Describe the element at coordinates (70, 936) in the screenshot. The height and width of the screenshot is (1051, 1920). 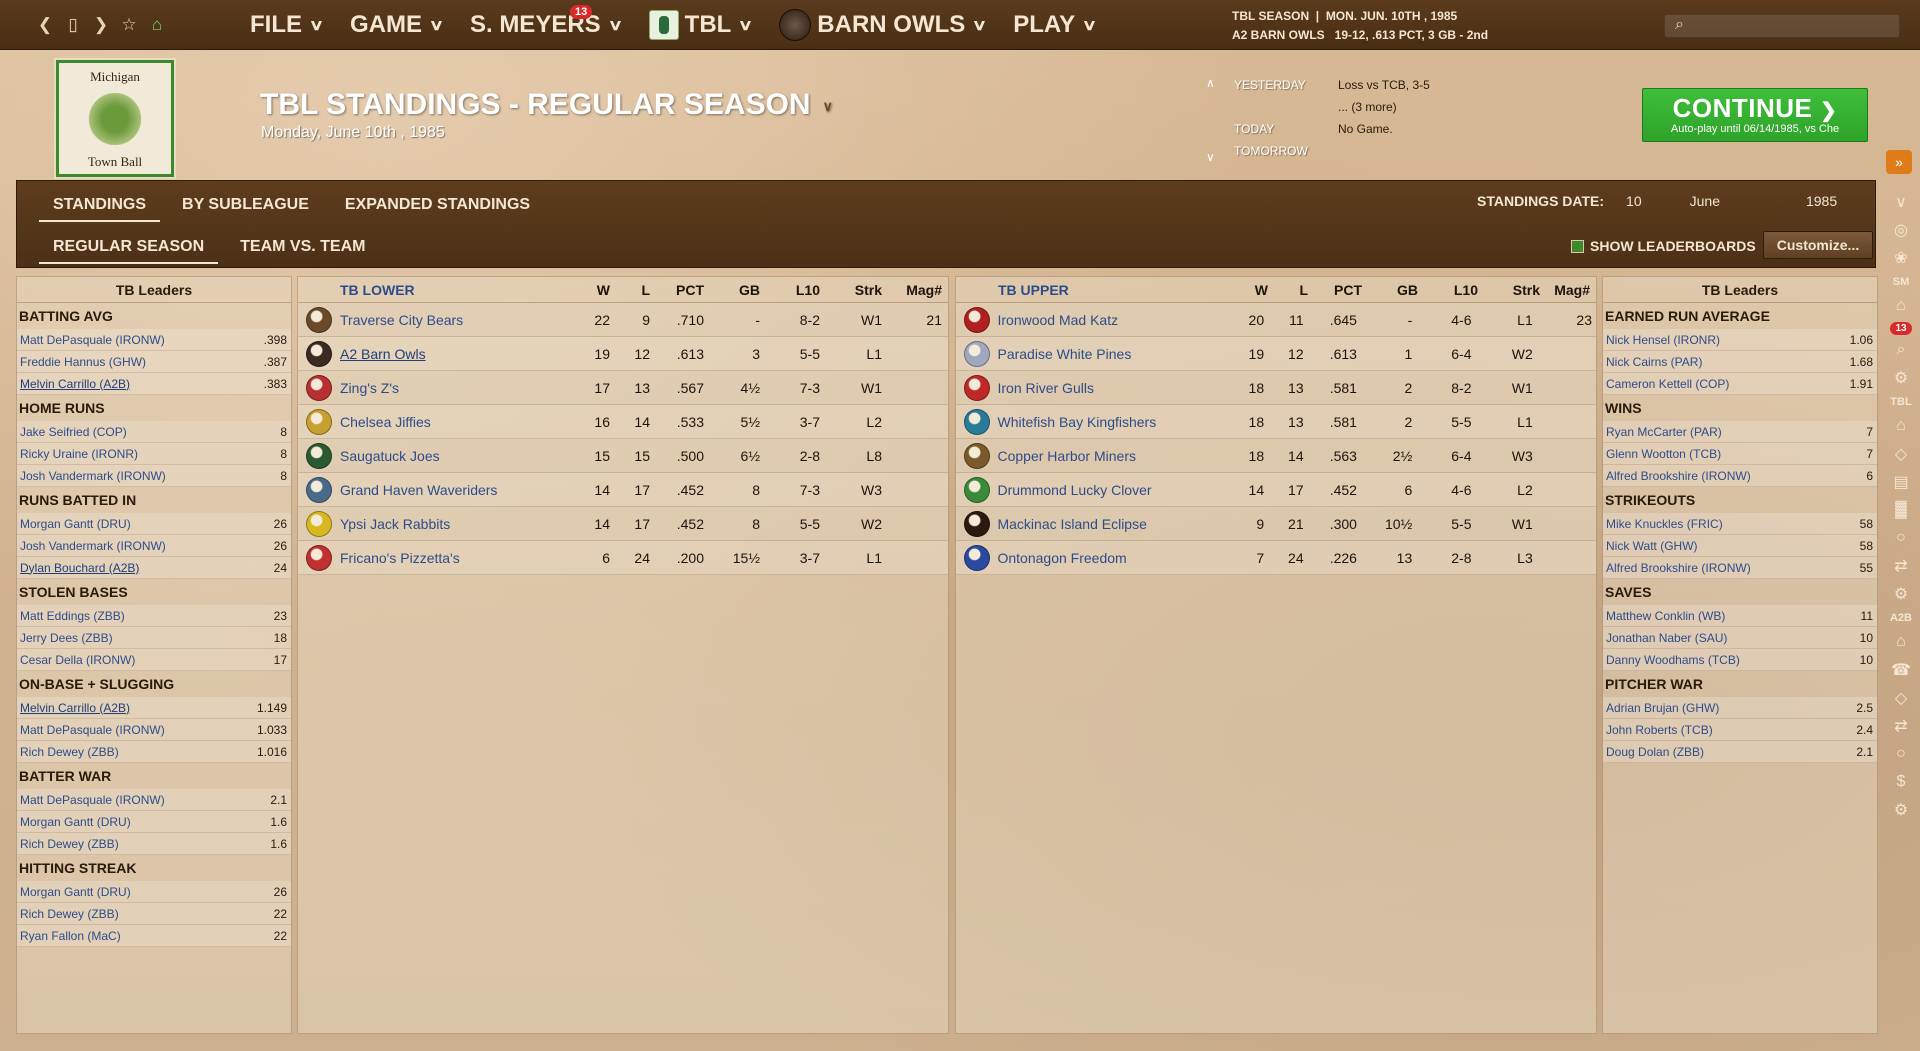
I see `player-link: Ryan Fallon (MaC)` at that location.